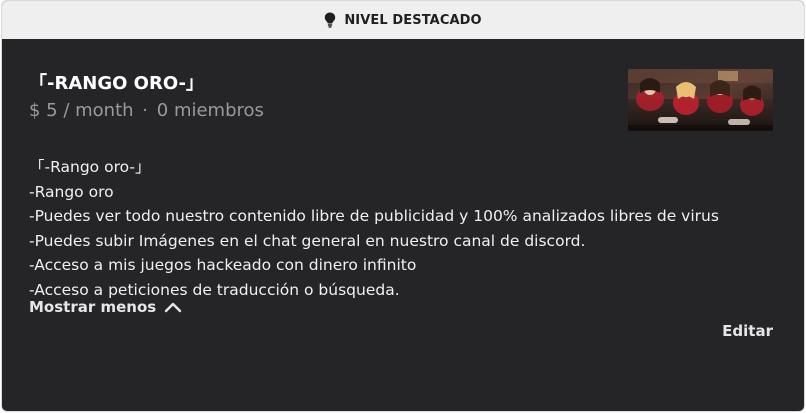 The height and width of the screenshot is (413, 806). I want to click on featured-banner-label: NIVEL DESTACADO, so click(413, 20).